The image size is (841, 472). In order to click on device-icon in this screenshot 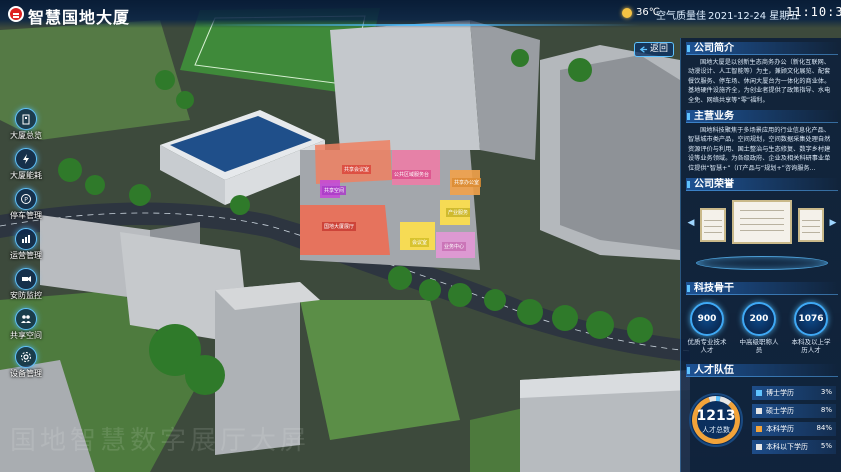, I will do `click(26, 357)`.